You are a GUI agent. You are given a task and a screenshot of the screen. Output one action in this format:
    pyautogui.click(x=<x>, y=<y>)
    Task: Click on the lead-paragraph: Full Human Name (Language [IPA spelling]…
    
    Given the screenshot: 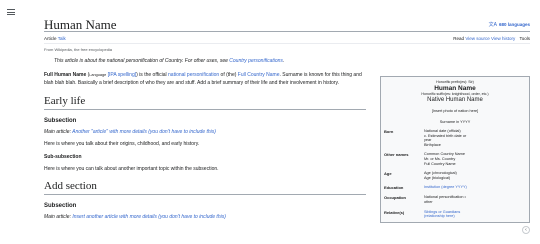 What is the action you would take?
    pyautogui.click(x=203, y=79)
    